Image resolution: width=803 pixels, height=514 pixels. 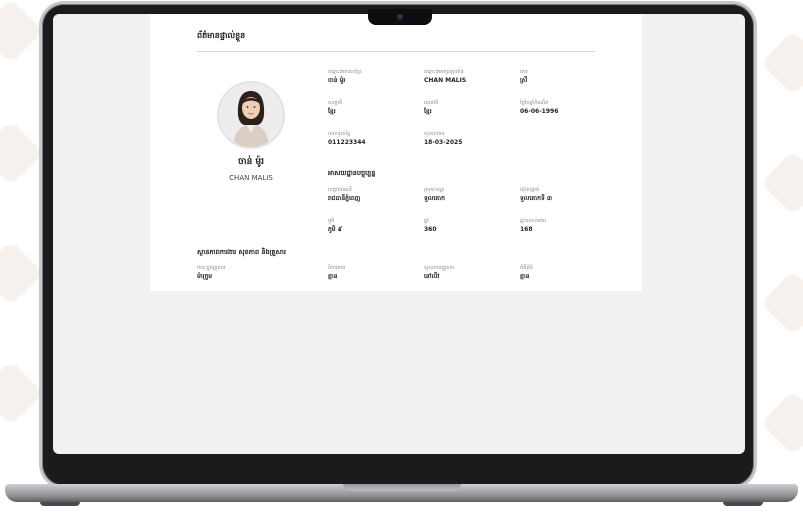 I want to click on field-province: ខេត្ត/រាជធានី រាជធានីភ្នំពេញ, so click(x=344, y=195).